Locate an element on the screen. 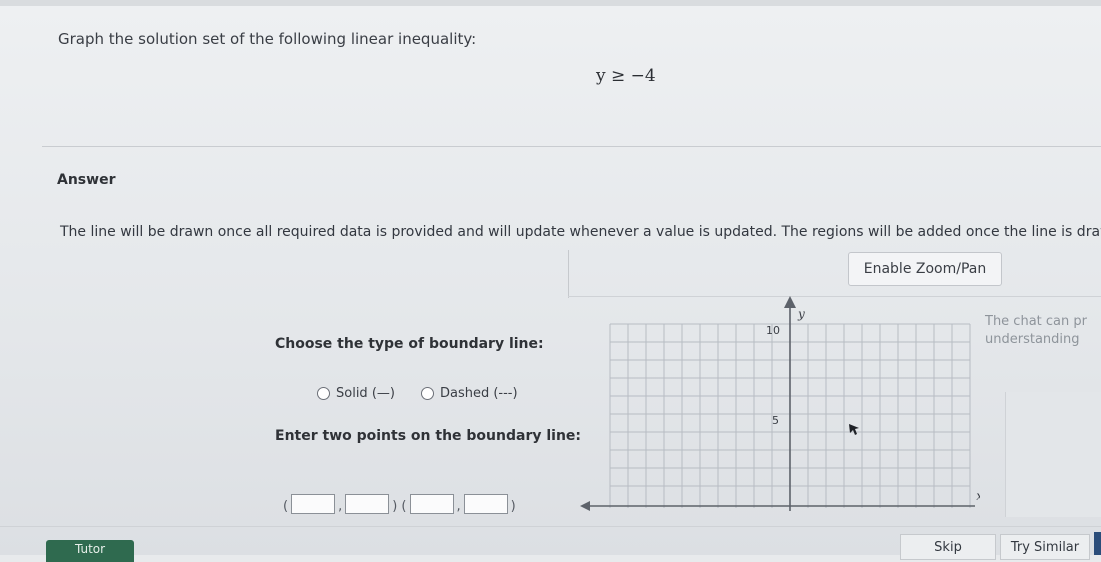 The image size is (1101, 562). solid-option-label: Solid (—) is located at coordinates (365, 393).